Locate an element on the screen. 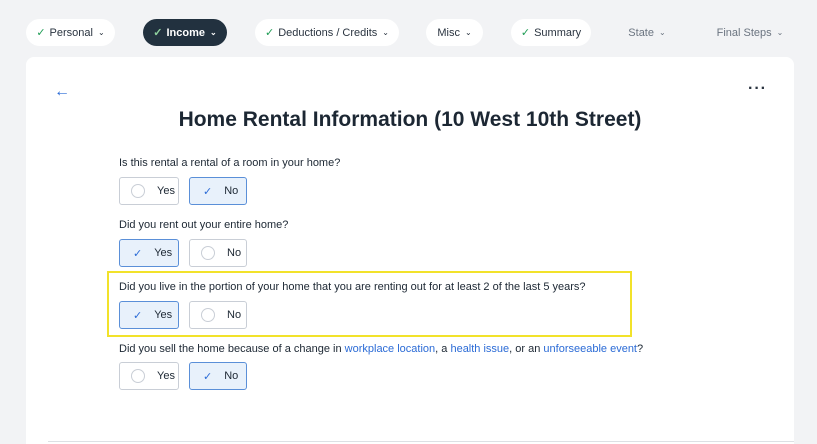  workplace-location-link: workplace location is located at coordinates (390, 349).